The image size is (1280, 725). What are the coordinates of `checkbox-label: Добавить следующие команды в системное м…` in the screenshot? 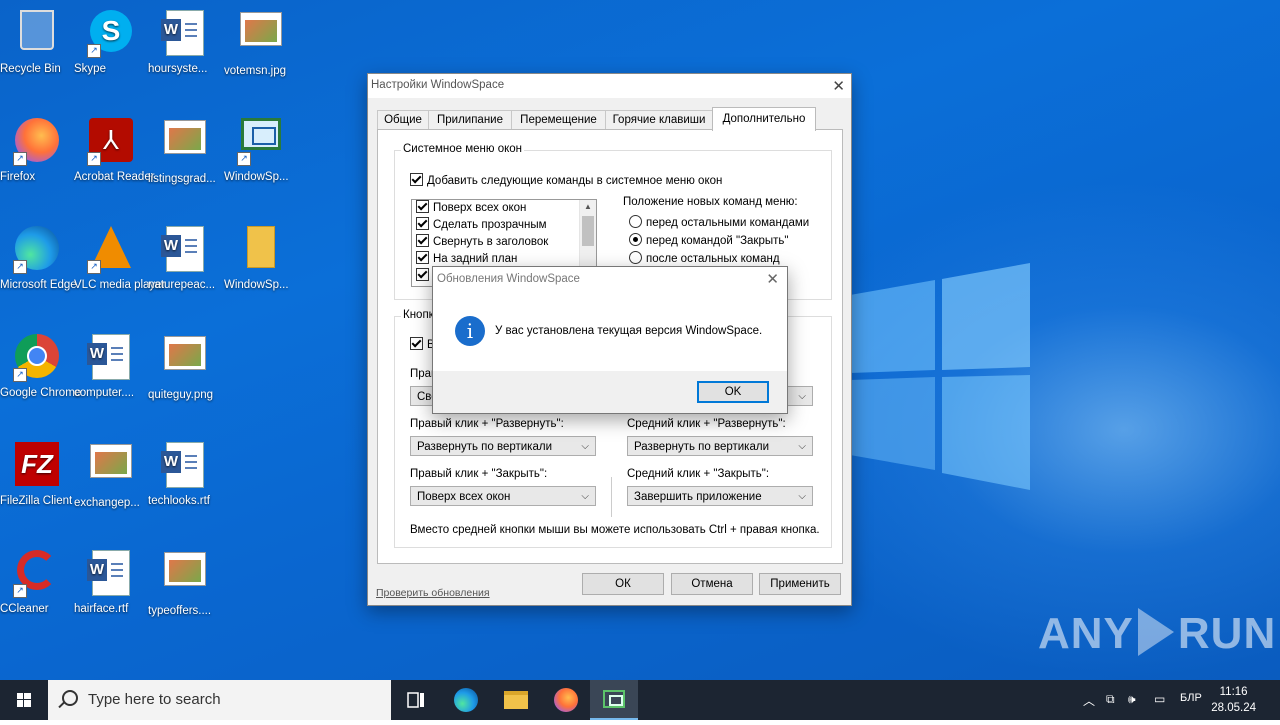 It's located at (575, 181).